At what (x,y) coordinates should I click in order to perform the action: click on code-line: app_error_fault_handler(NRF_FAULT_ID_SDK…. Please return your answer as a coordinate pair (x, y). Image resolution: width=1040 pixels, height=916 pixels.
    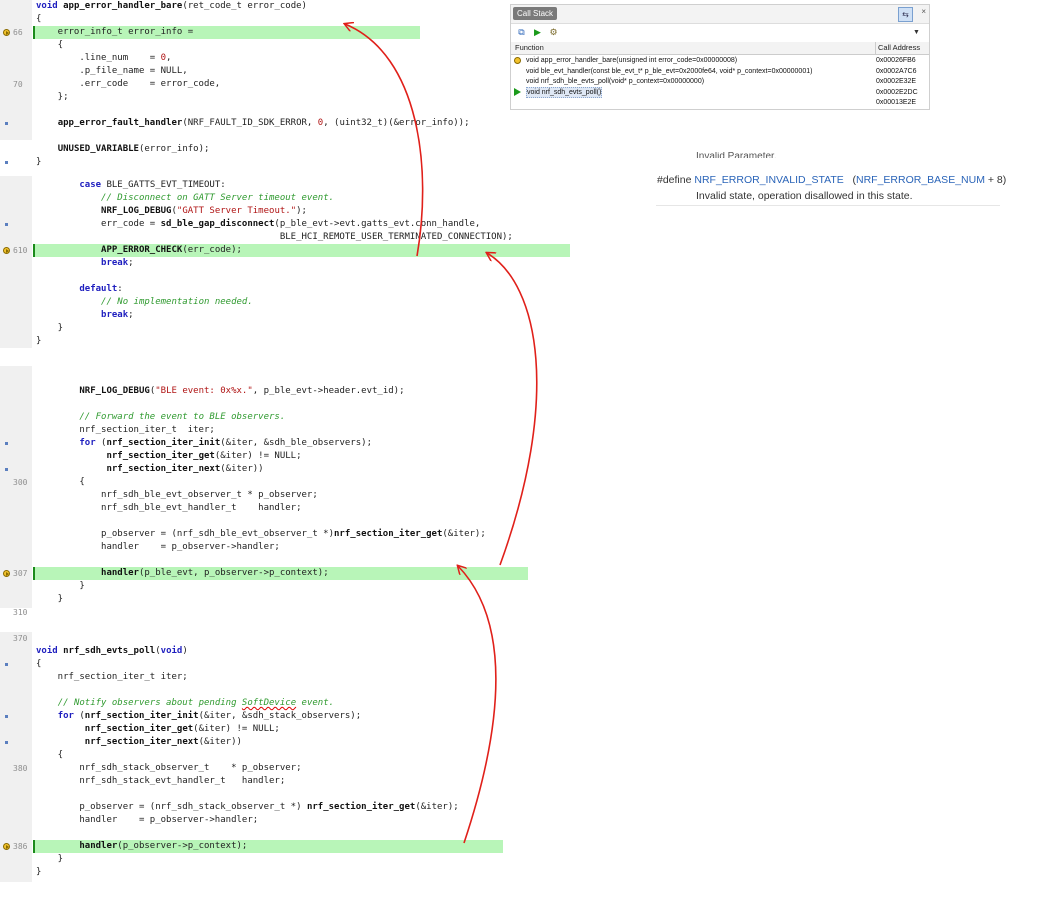
    Looking at the image, I should click on (235, 123).